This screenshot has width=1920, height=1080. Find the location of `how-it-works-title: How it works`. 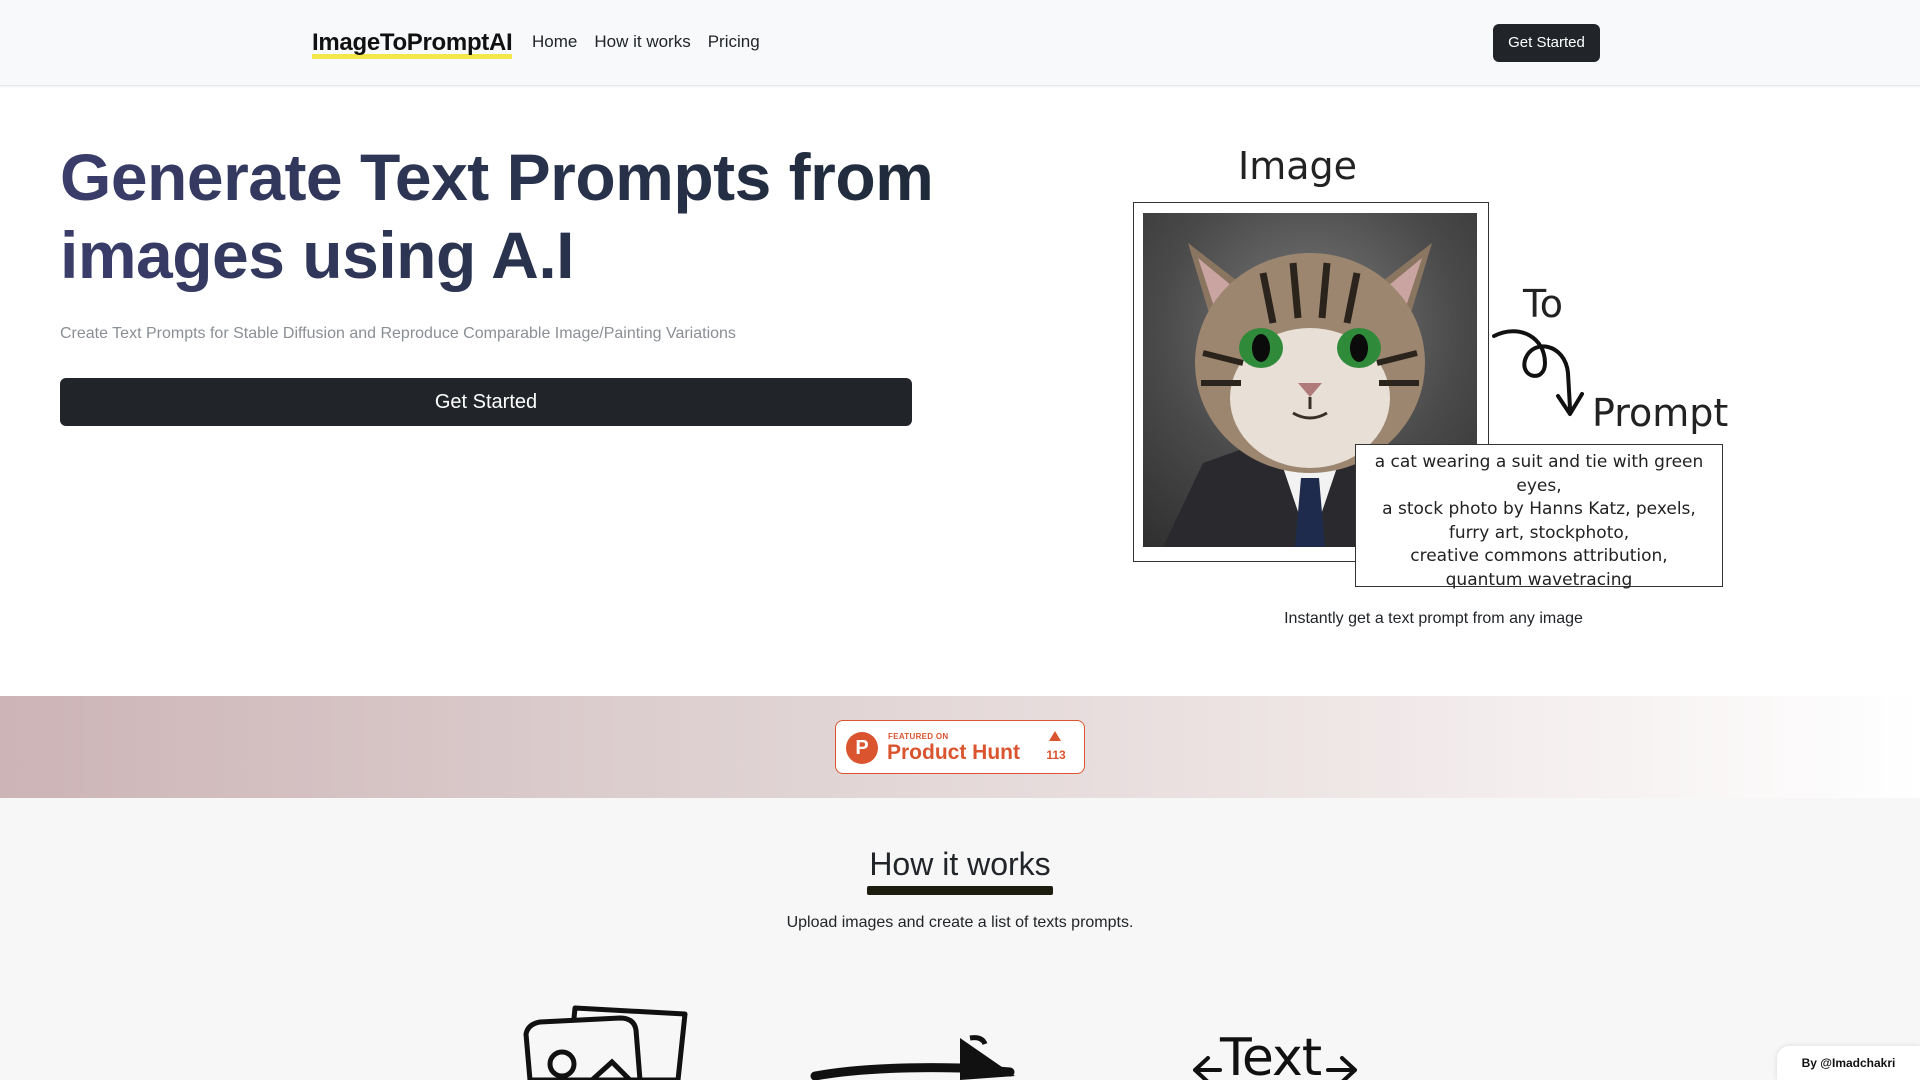

how-it-works-title: How it works is located at coordinates (960, 864).